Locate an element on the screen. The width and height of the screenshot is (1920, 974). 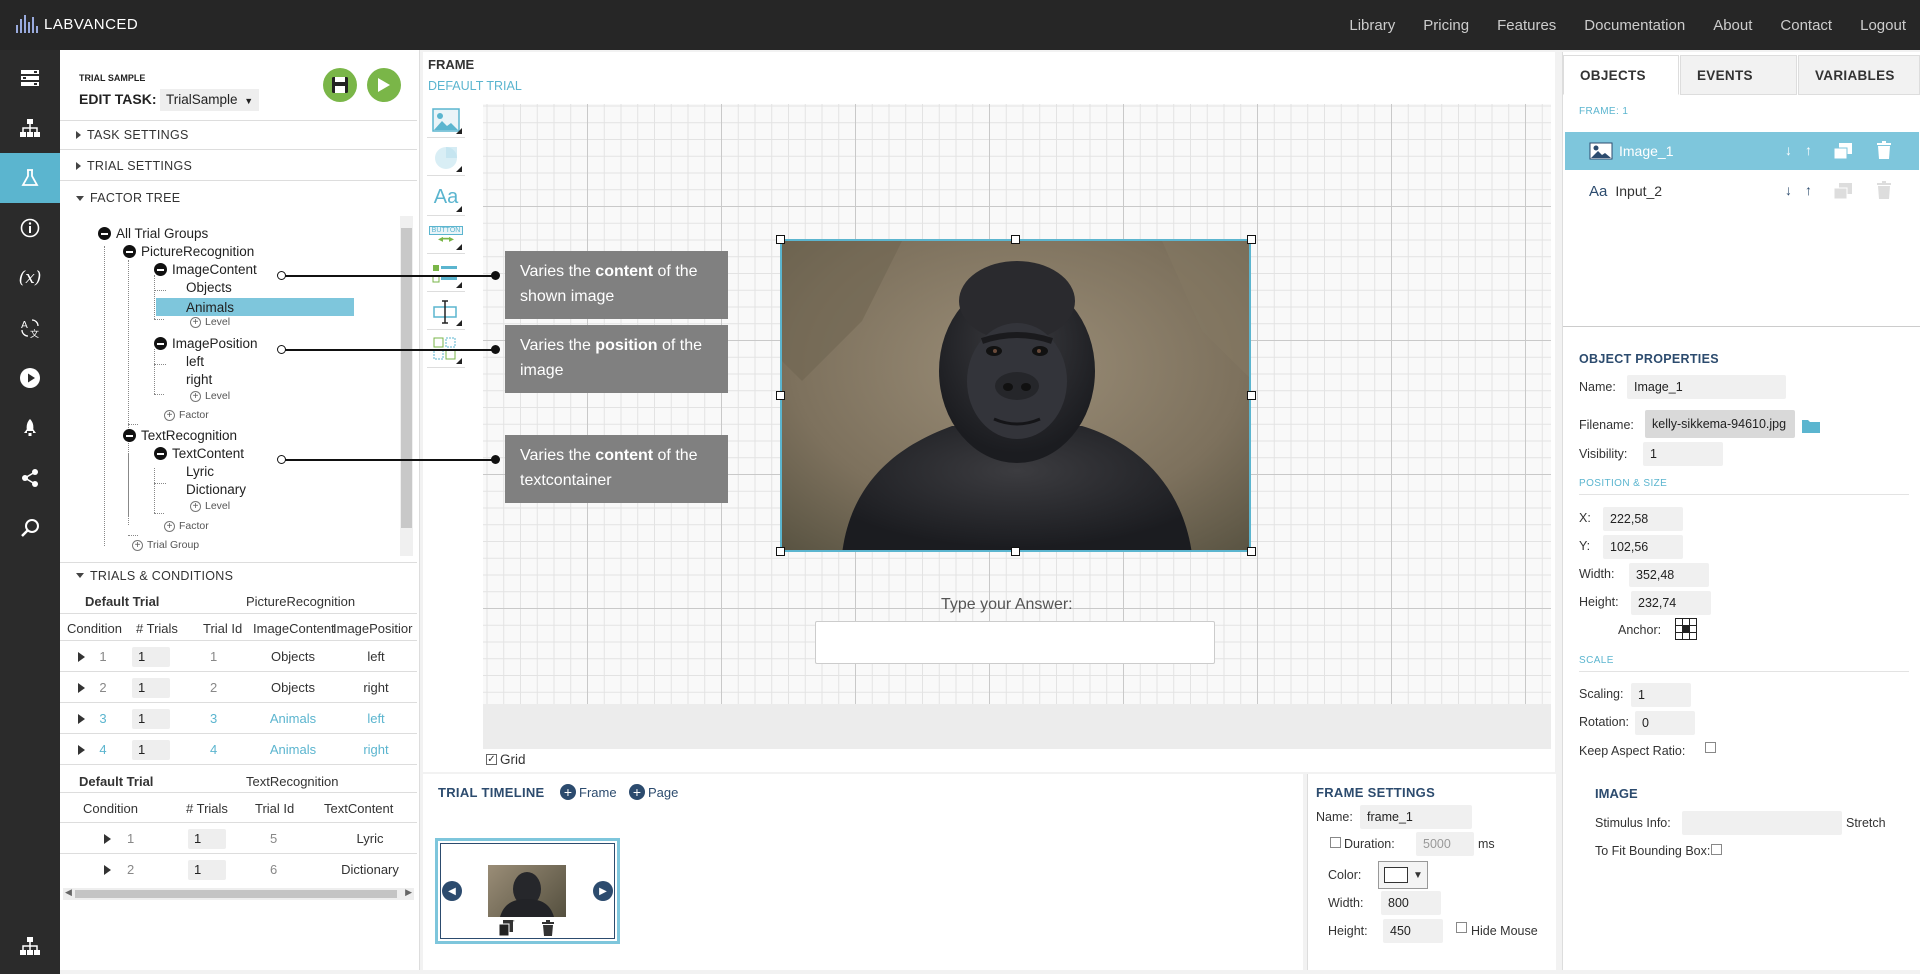
tree-factor-imagecontent: ImageContent is located at coordinates (205, 269).